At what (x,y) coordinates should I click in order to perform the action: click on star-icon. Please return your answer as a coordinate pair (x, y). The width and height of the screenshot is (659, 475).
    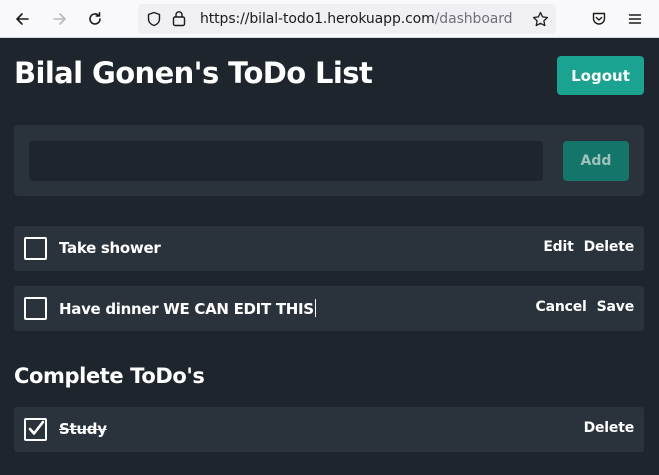
    Looking at the image, I should click on (540, 18).